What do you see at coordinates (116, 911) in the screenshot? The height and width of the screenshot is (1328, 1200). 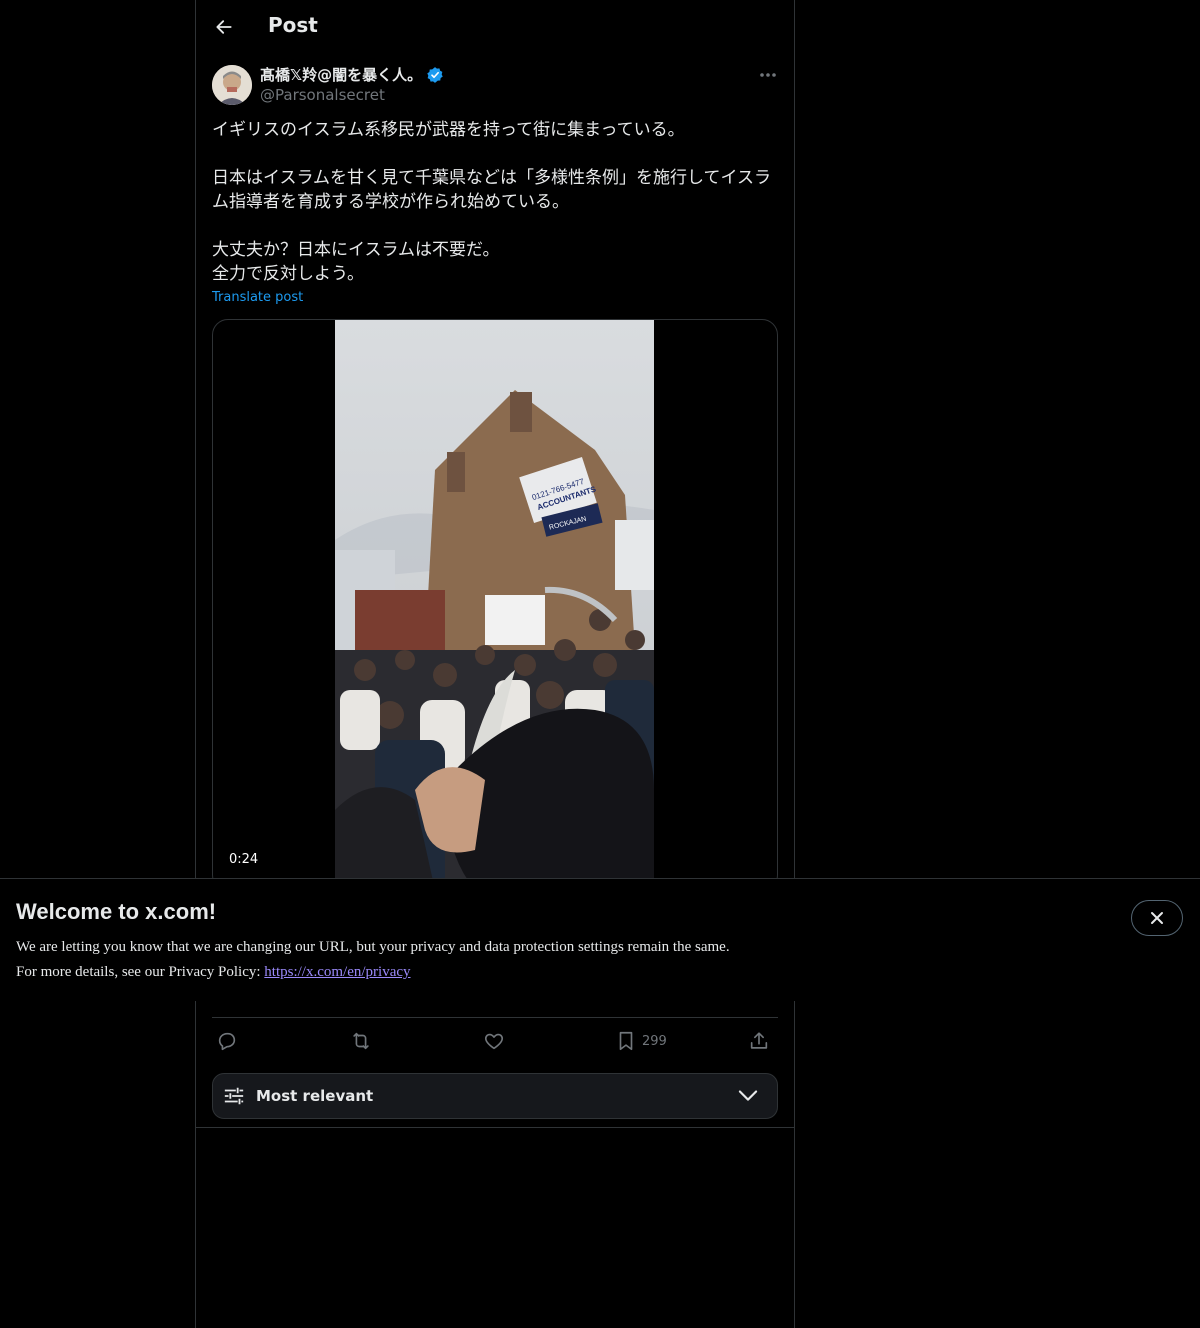 I see `banner-title: Welcome to x.com!` at bounding box center [116, 911].